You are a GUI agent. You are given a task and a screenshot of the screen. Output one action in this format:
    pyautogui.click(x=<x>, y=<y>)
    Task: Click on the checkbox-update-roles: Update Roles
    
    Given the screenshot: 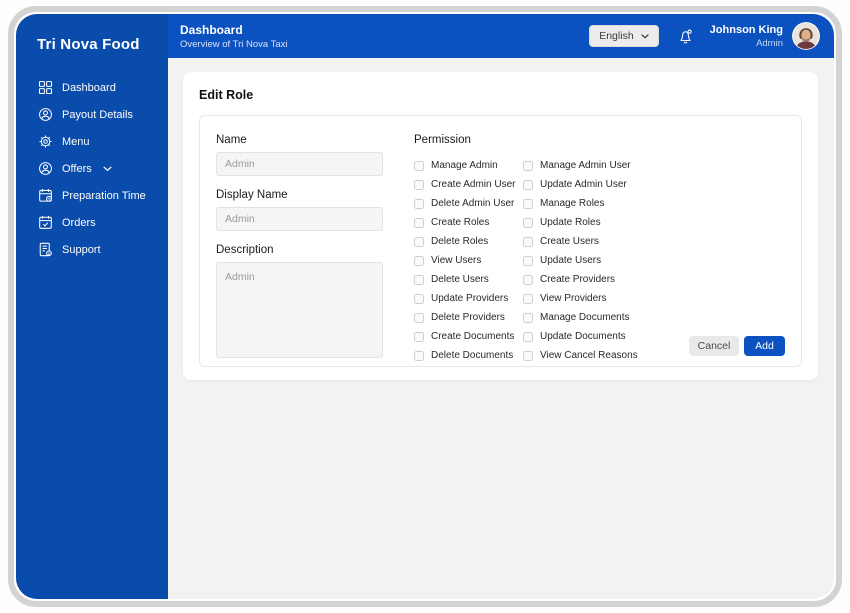 What is the action you would take?
    pyautogui.click(x=613, y=222)
    